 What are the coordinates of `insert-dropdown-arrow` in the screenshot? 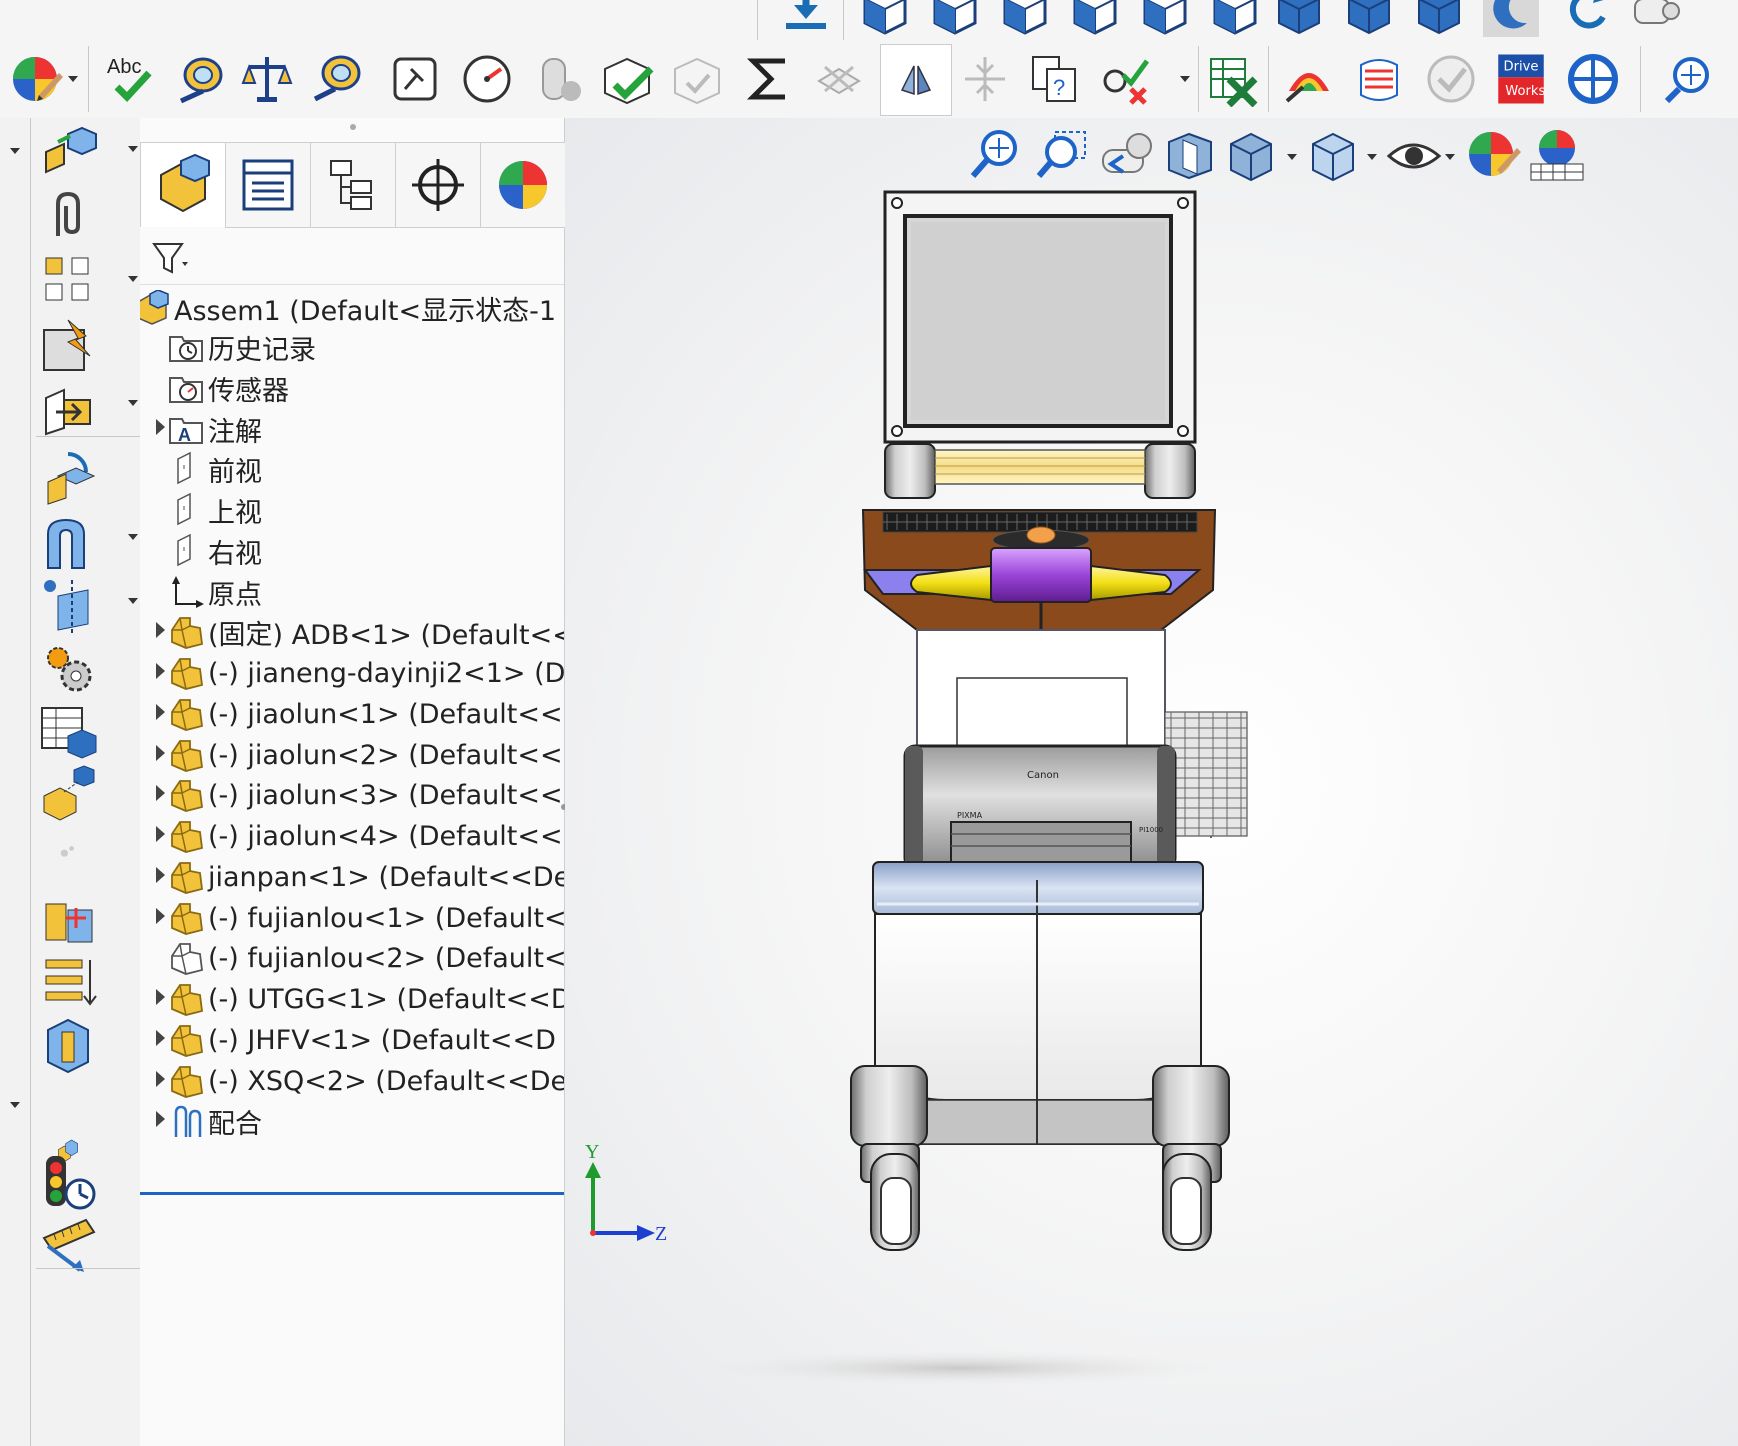 It's located at (133, 149).